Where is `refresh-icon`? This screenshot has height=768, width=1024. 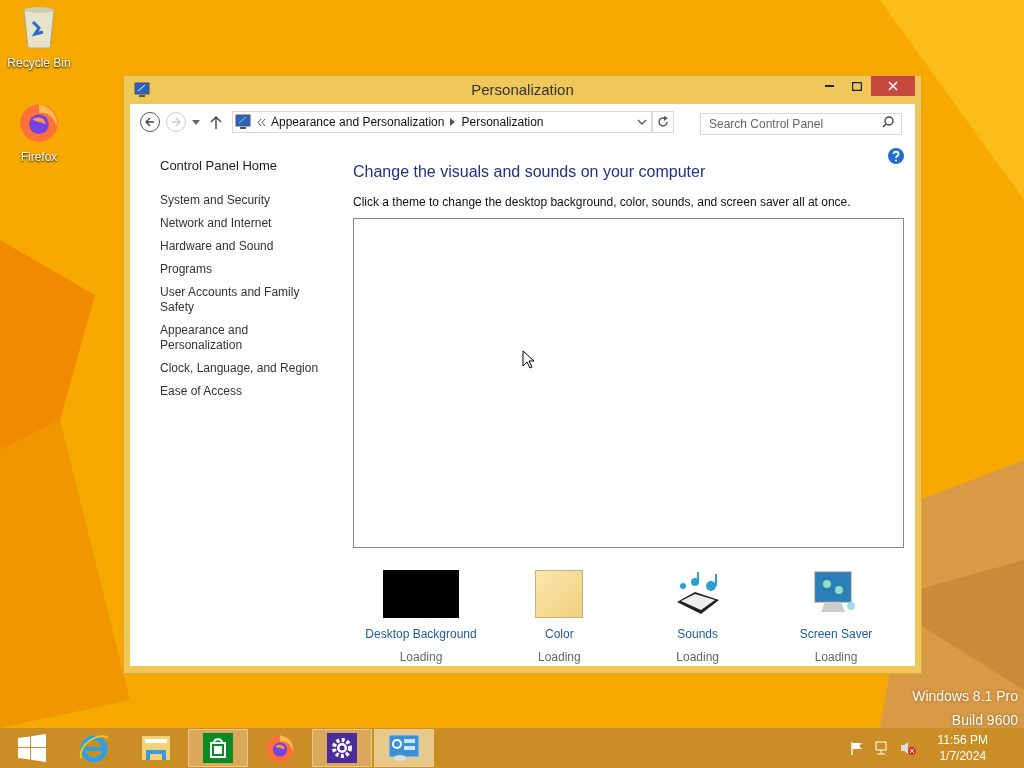 refresh-icon is located at coordinates (663, 122).